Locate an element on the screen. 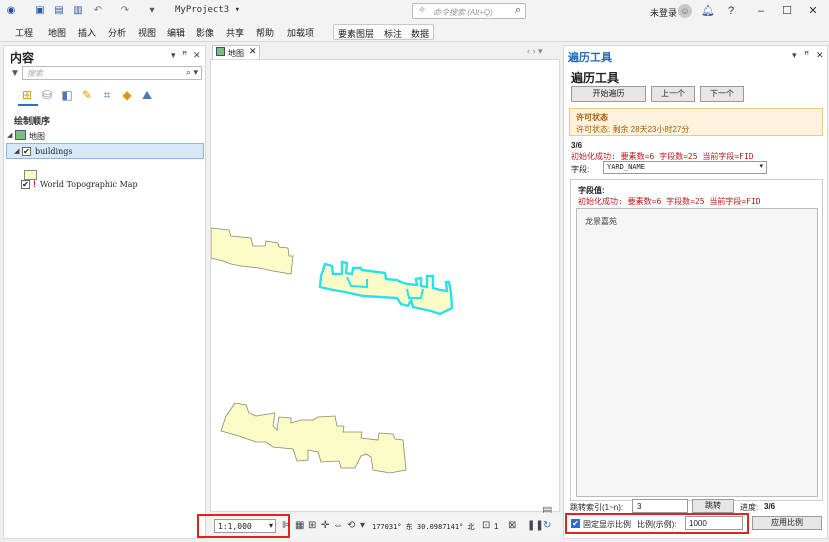 The width and height of the screenshot is (829, 542). rotation-icon: ⟲ is located at coordinates (351, 525).